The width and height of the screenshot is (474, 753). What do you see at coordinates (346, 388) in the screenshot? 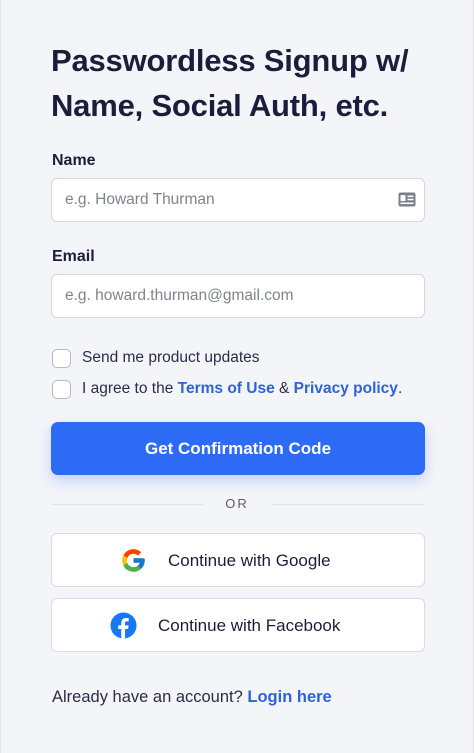
I see `privacy-policy-link: Privacy policy` at bounding box center [346, 388].